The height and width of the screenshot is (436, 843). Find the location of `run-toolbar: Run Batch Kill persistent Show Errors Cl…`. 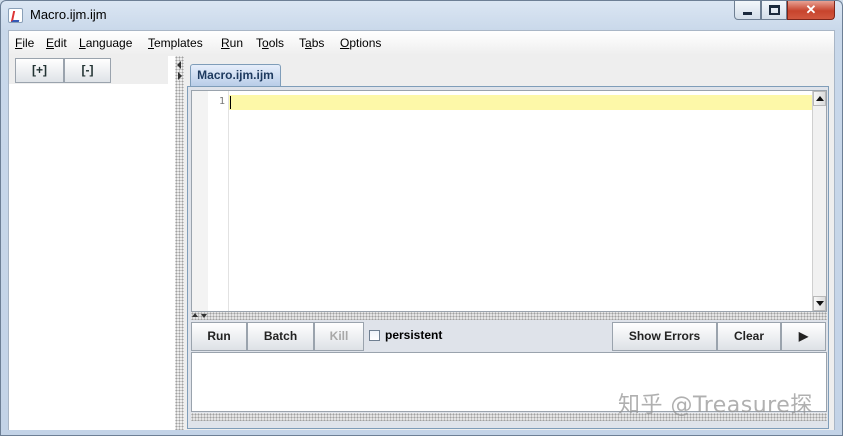

run-toolbar: Run Batch Kill persistent Show Errors Cl… is located at coordinates (509, 336).